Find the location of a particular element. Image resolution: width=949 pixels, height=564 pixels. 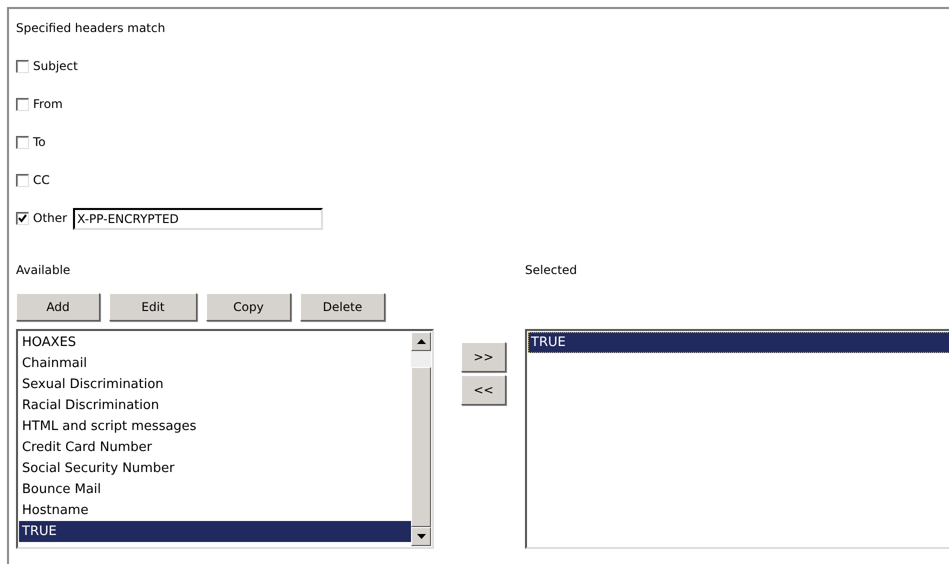

selected-label: Selected is located at coordinates (551, 270).